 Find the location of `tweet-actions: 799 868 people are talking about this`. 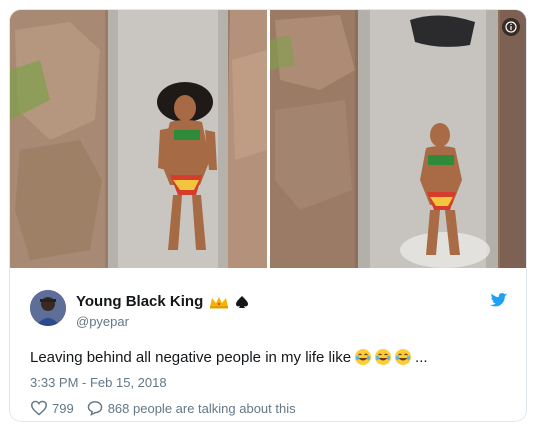

tweet-actions: 799 868 people are talking about this is located at coordinates (169, 408).